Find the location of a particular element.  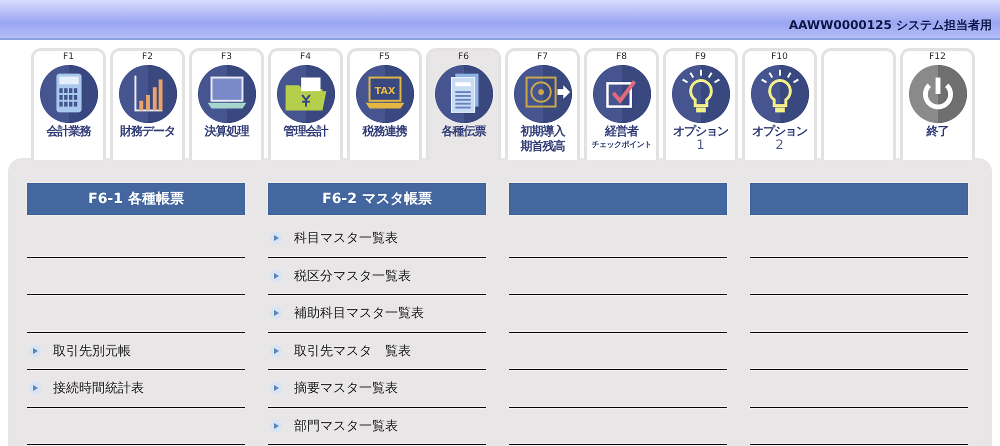

tab-label: 各種伝票 is located at coordinates (464, 131).